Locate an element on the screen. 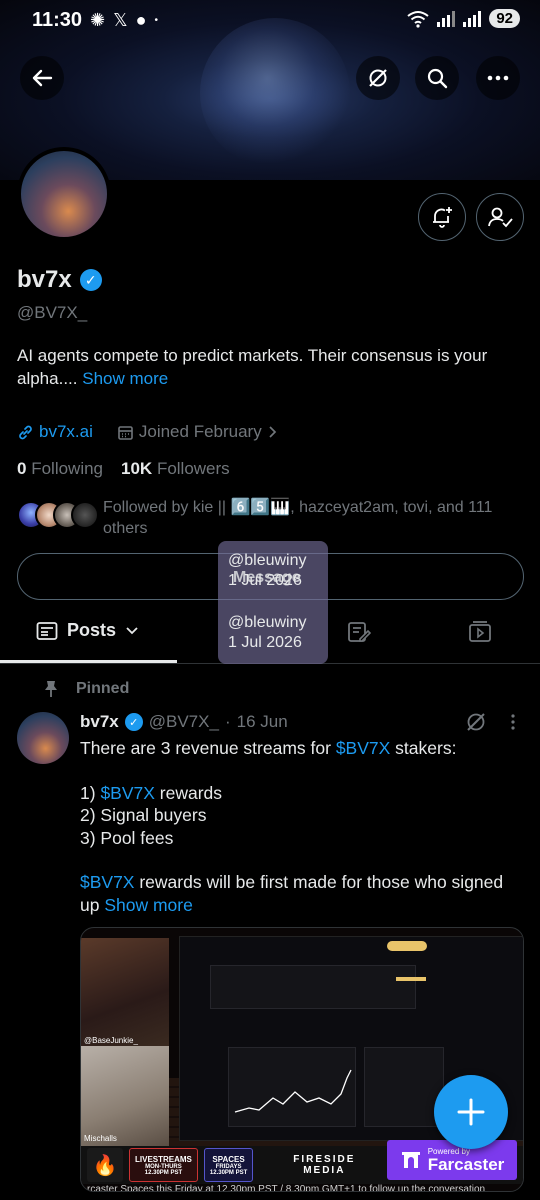 The height and width of the screenshot is (1200, 540). commitment-panel is located at coordinates (404, 1087).